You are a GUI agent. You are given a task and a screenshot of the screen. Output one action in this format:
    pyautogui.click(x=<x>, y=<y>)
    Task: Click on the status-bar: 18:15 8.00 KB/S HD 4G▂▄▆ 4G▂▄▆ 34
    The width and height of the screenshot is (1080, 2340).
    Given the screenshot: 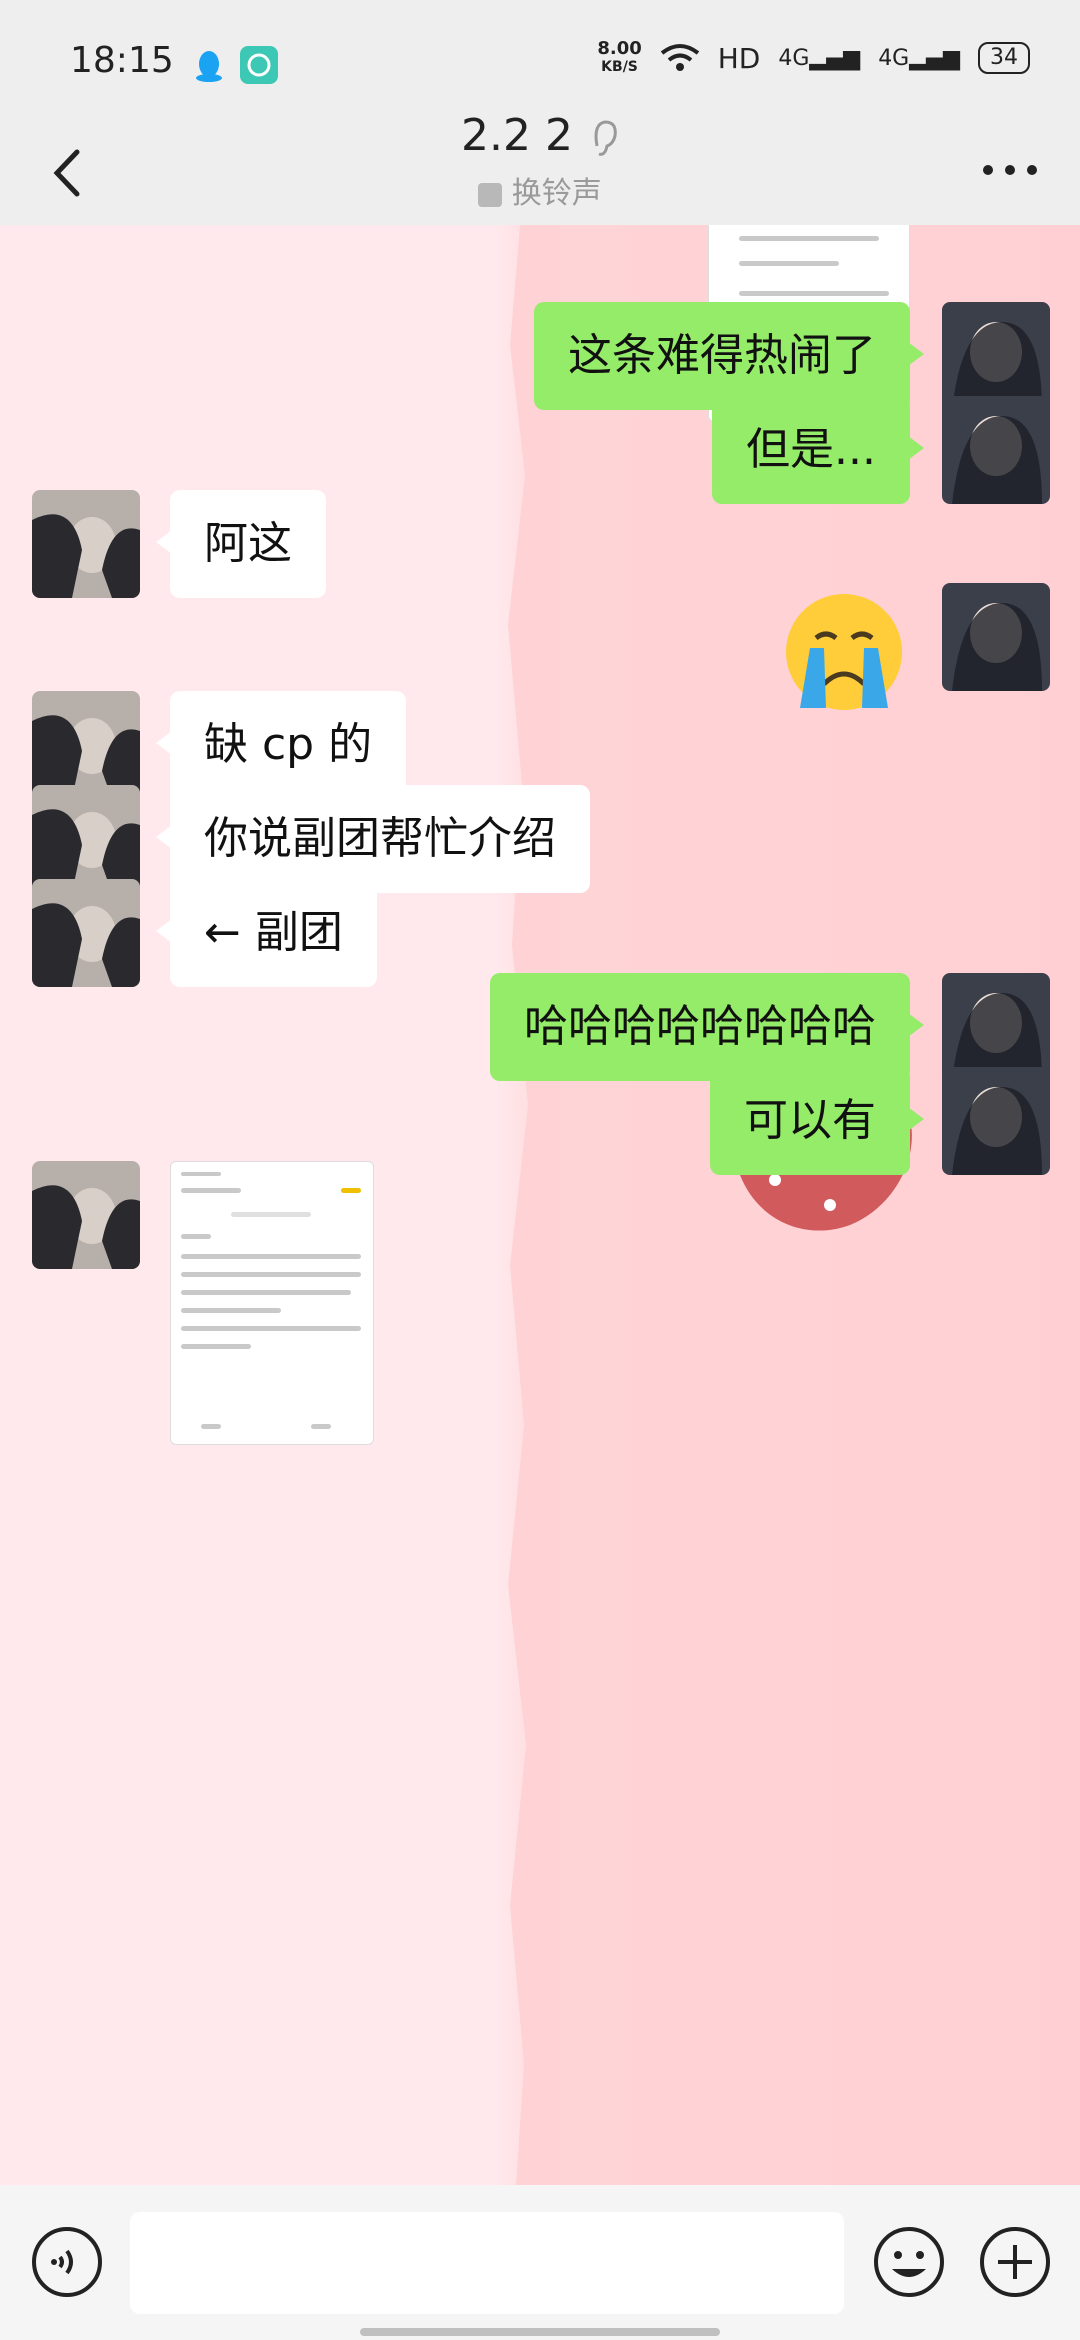 What is the action you would take?
    pyautogui.click(x=540, y=60)
    